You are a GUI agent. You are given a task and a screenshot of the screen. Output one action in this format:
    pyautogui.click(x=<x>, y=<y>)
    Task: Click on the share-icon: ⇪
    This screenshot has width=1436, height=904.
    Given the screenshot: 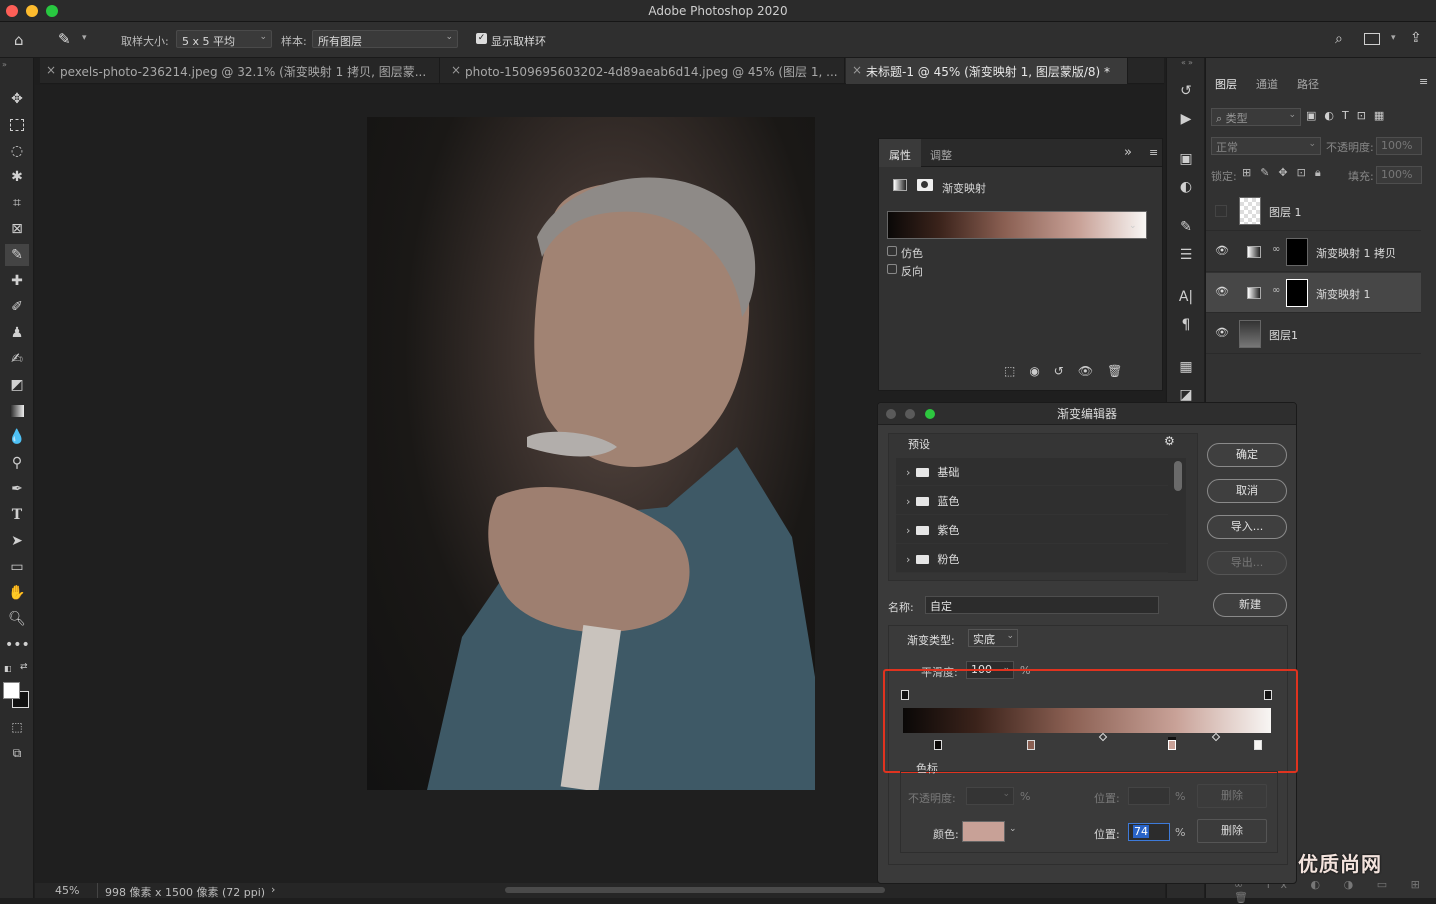 What is the action you would take?
    pyautogui.click(x=1416, y=38)
    